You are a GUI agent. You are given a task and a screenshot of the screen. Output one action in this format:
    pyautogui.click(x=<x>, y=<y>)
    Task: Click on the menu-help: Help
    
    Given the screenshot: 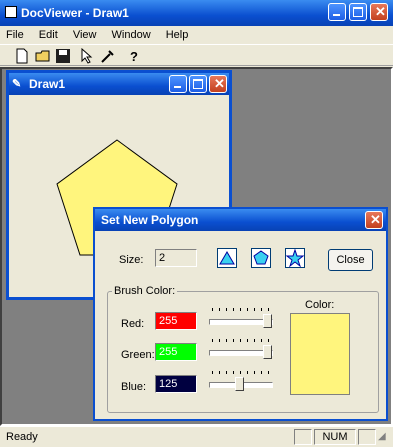 What is the action you would take?
    pyautogui.click(x=177, y=35)
    